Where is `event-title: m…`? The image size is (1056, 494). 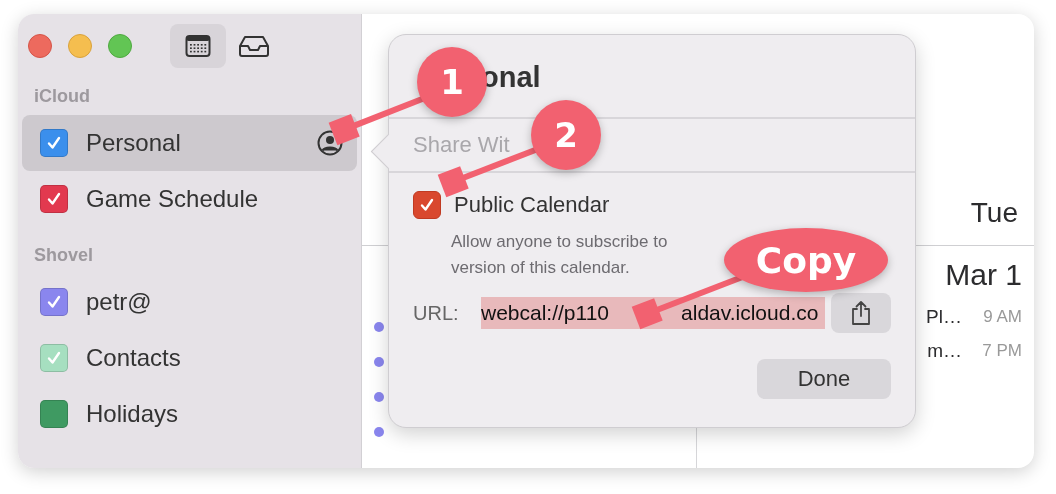 event-title: m… is located at coordinates (944, 351).